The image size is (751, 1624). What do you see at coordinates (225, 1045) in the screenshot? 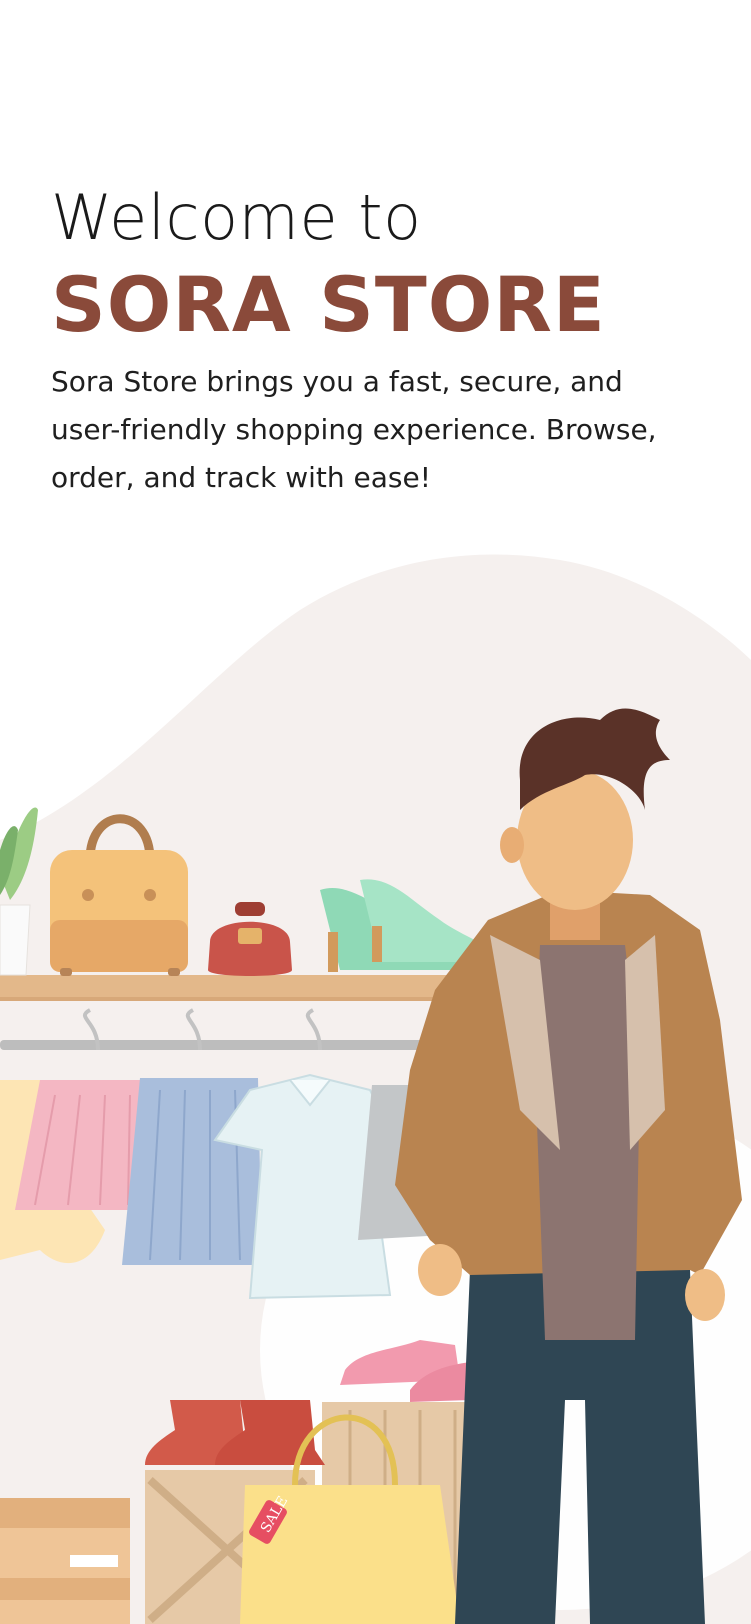
I see `clothes-rail` at bounding box center [225, 1045].